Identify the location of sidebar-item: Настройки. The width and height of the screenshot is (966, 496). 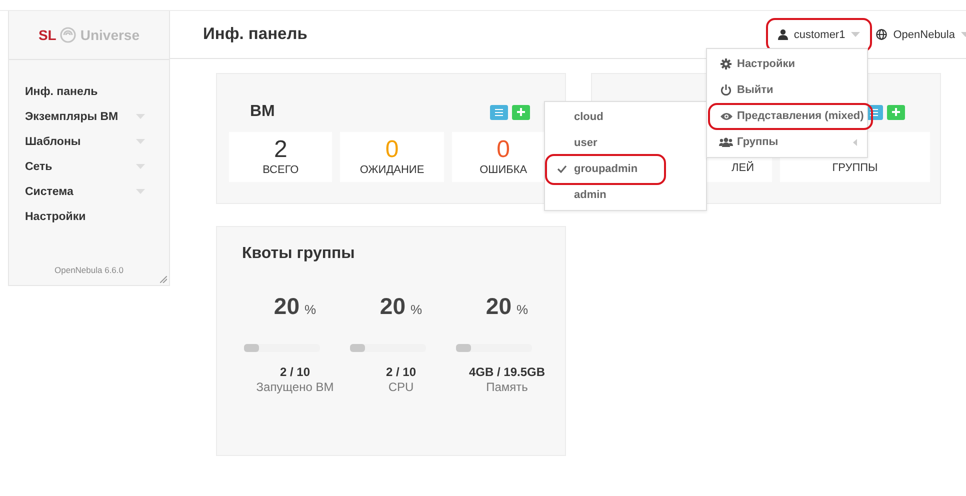
(55, 216).